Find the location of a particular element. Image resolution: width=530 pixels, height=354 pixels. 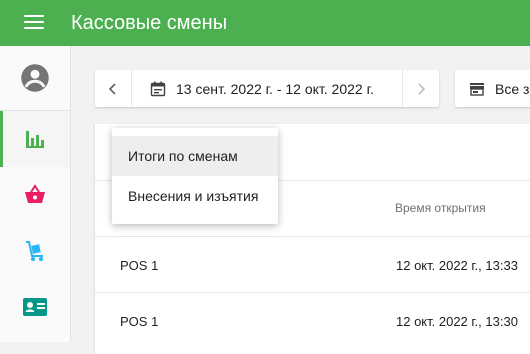

contact-card-icon is located at coordinates (35, 307).